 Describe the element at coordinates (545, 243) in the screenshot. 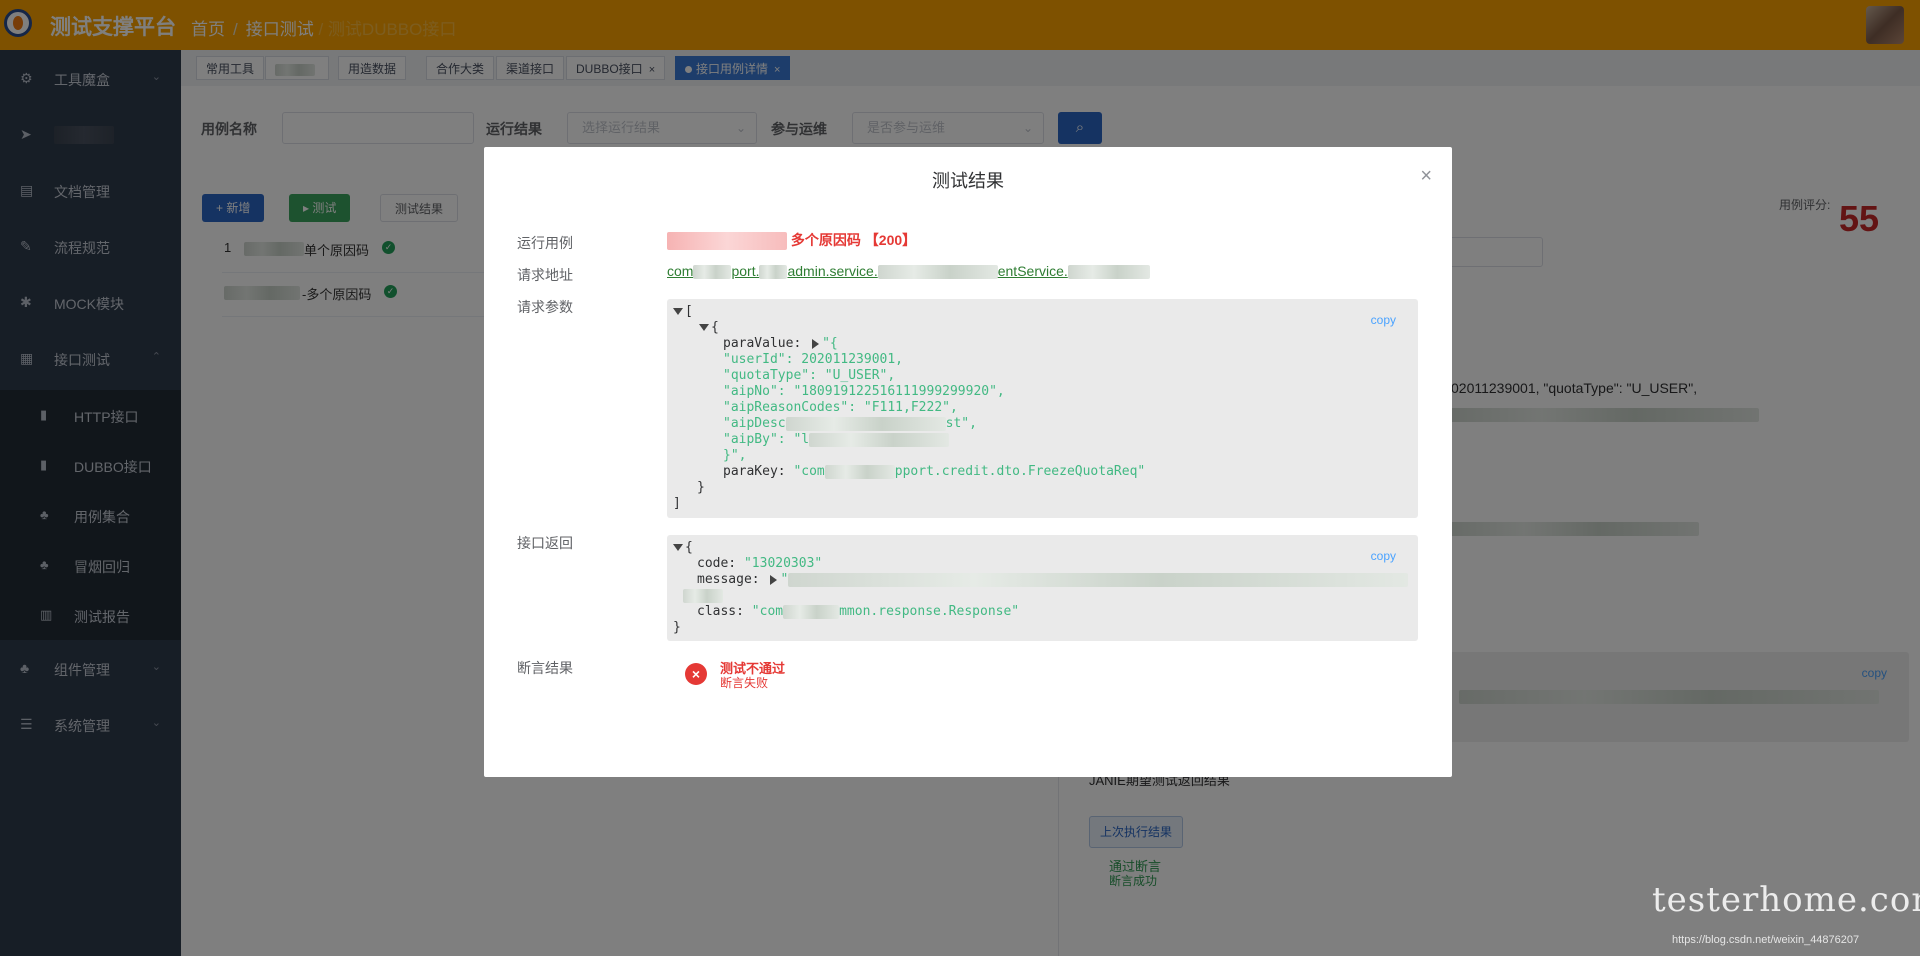

I see `run-case-label: 运行用例` at that location.